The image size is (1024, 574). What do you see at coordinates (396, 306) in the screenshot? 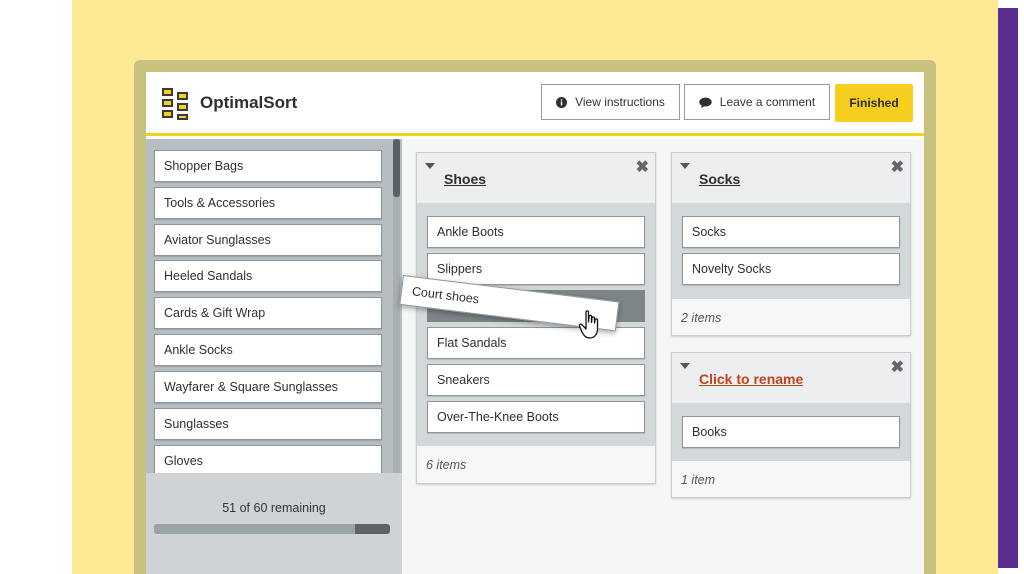
I see `sidebar-scrollbar` at bounding box center [396, 306].